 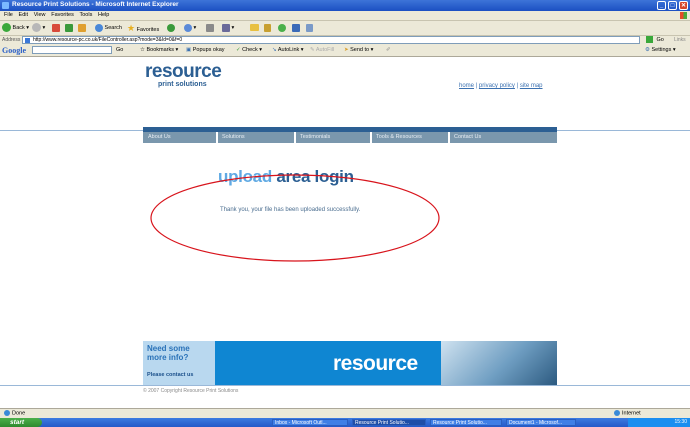 What do you see at coordinates (168, 353) in the screenshot?
I see `banner-need-info: Need some more info?` at bounding box center [168, 353].